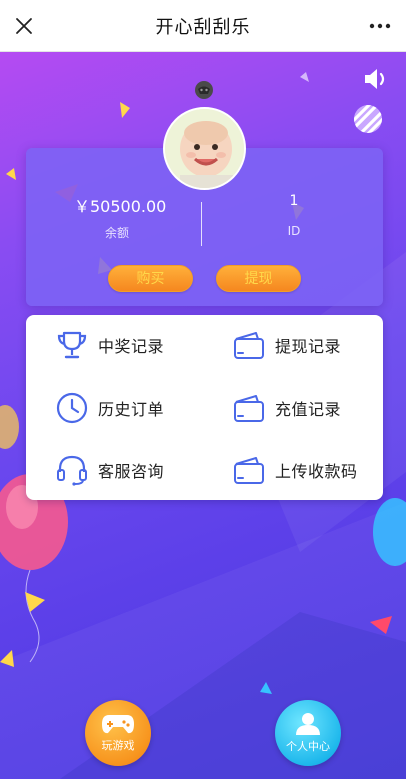 The width and height of the screenshot is (406, 779). Describe the element at coordinates (118, 745) in the screenshot. I see `tab-label: 玩游戏` at that location.